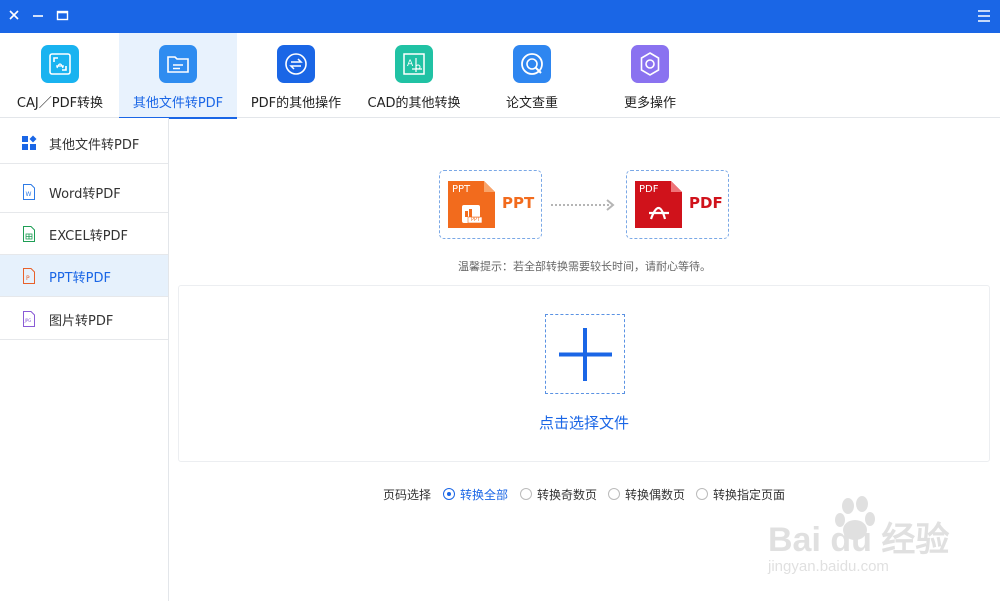  Describe the element at coordinates (583, 205) in the screenshot. I see `arrow-right-icon` at that location.